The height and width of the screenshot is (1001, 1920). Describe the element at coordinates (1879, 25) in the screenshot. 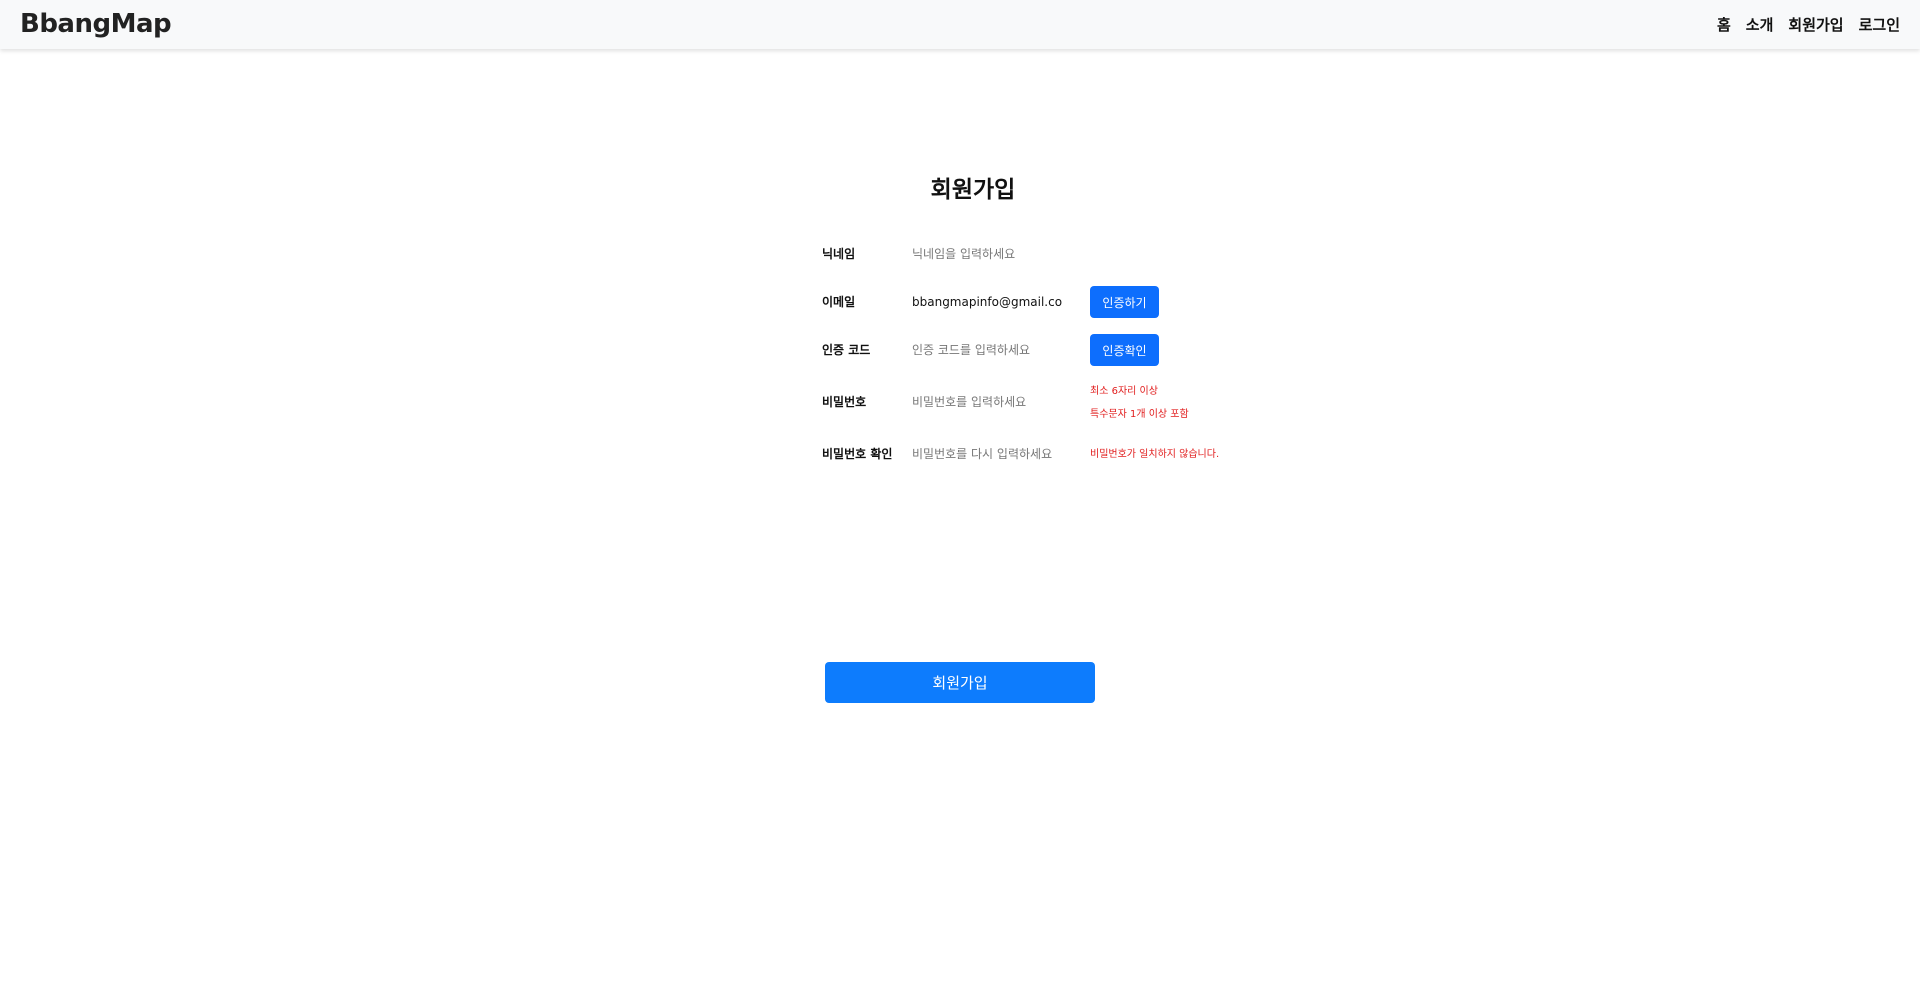

I see `nav-link-login: 로그인` at that location.